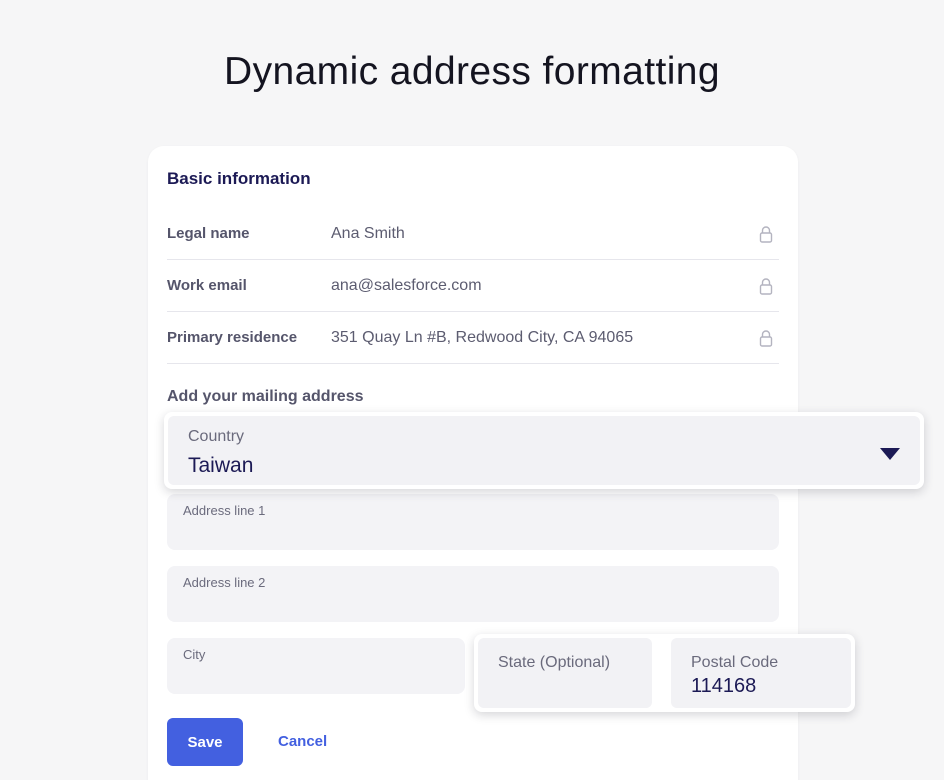 The width and height of the screenshot is (944, 780). Describe the element at coordinates (473, 522) in the screenshot. I see `address-line-1-field: Address line 1` at that location.